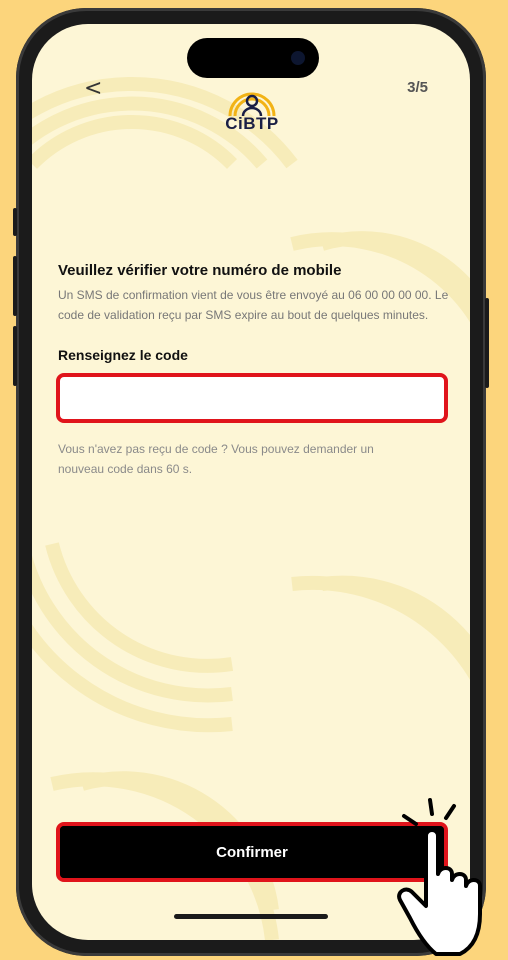 This screenshot has width=508, height=960. I want to click on step-indicator: 3/5, so click(417, 87).